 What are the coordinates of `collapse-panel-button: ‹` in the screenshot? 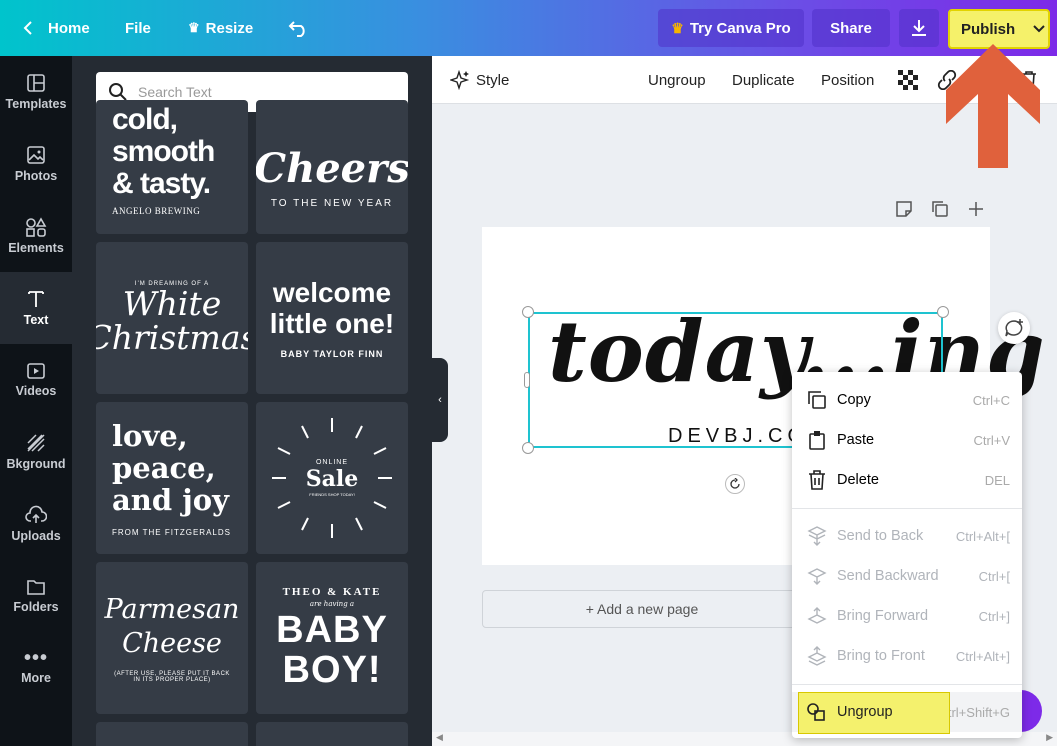 It's located at (440, 400).